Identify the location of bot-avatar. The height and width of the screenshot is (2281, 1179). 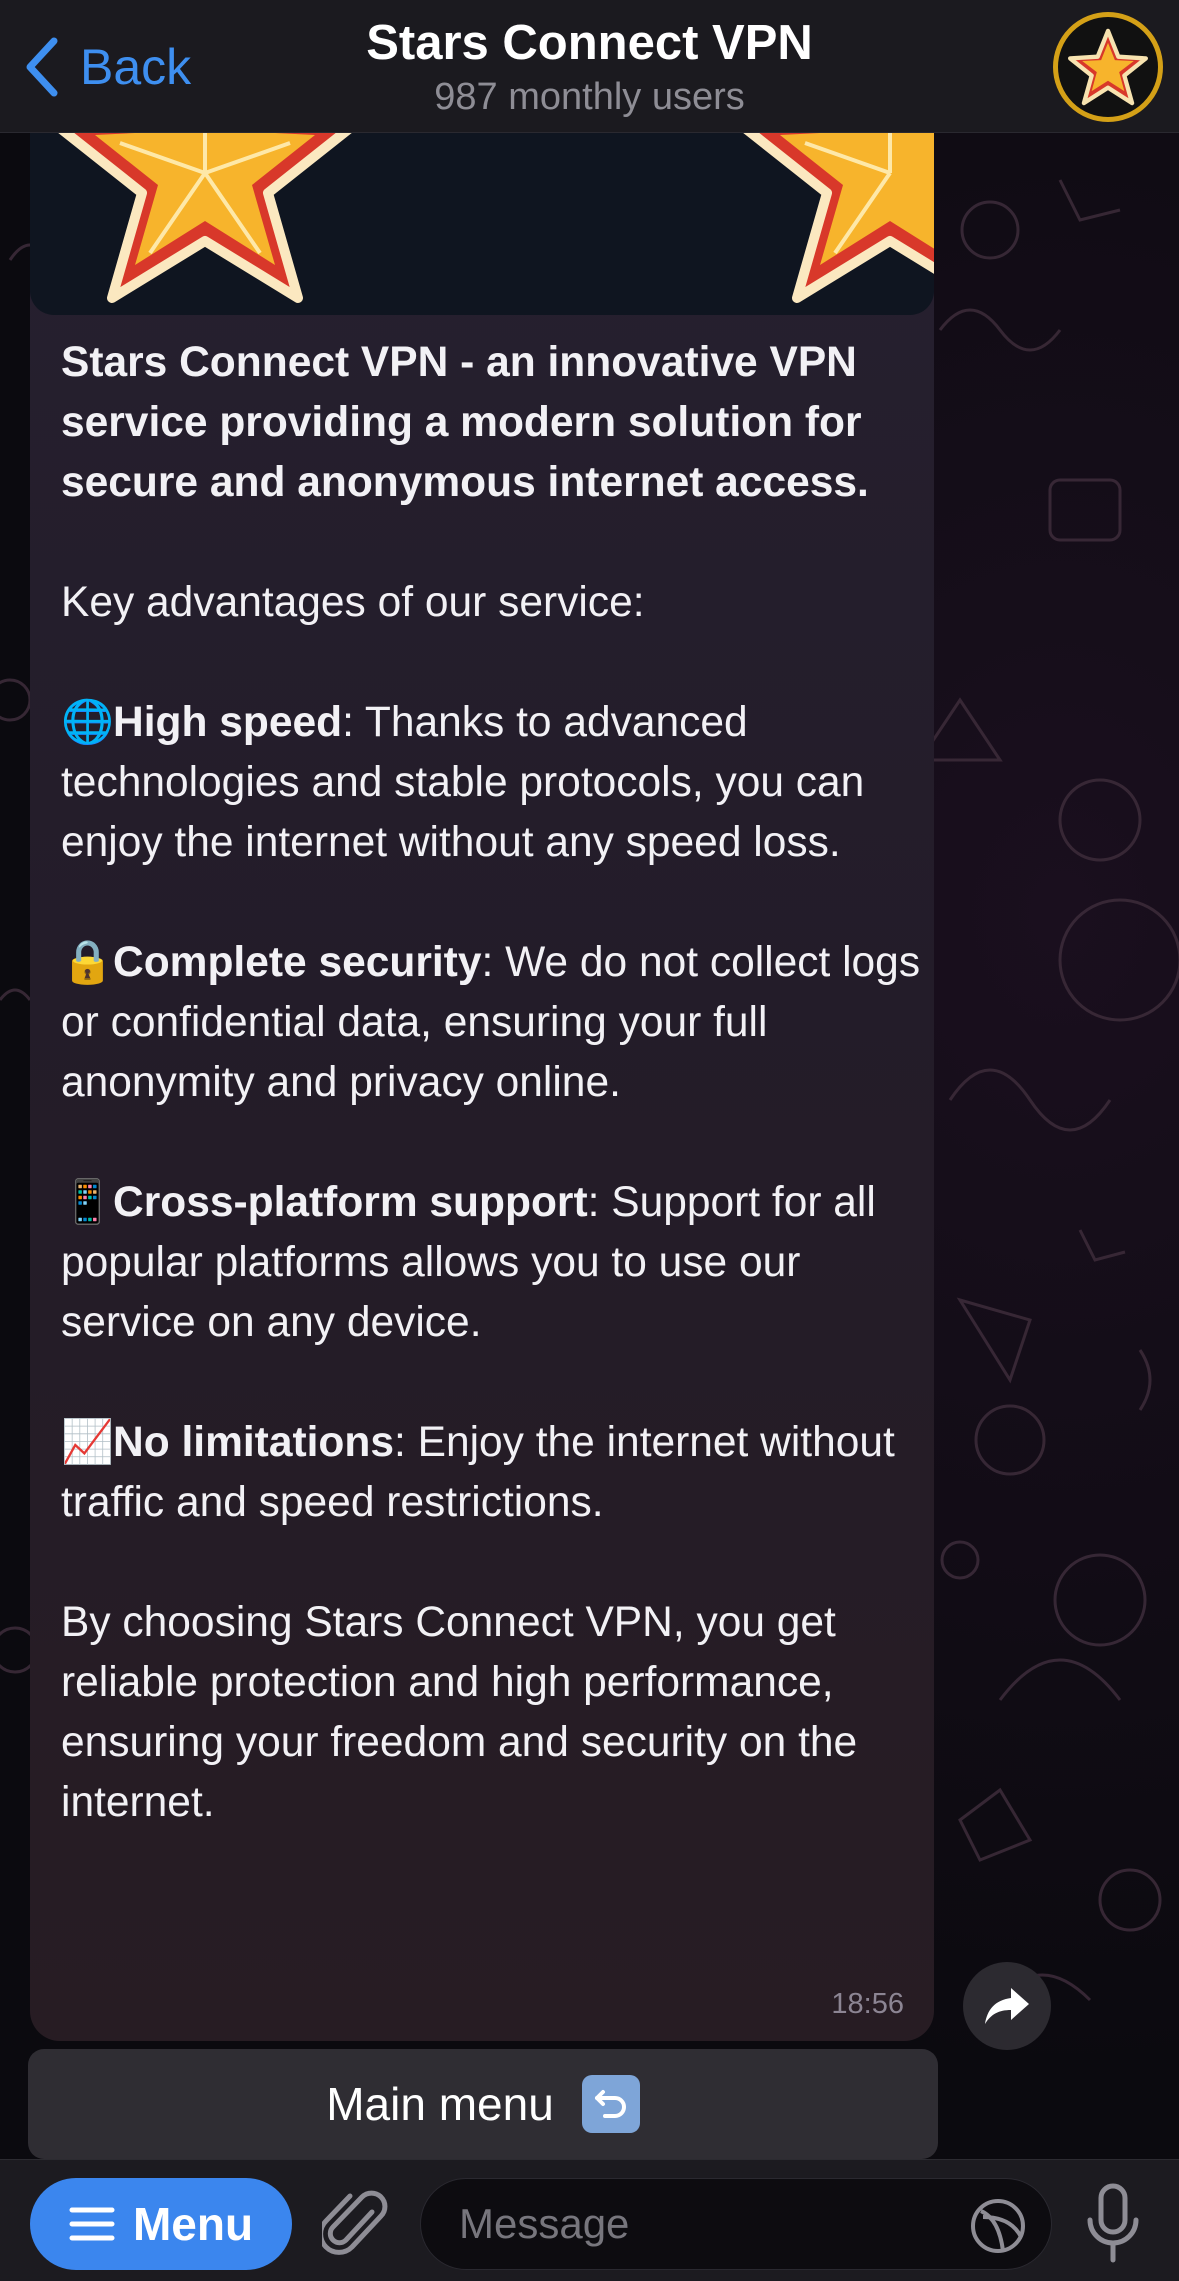
(1108, 67).